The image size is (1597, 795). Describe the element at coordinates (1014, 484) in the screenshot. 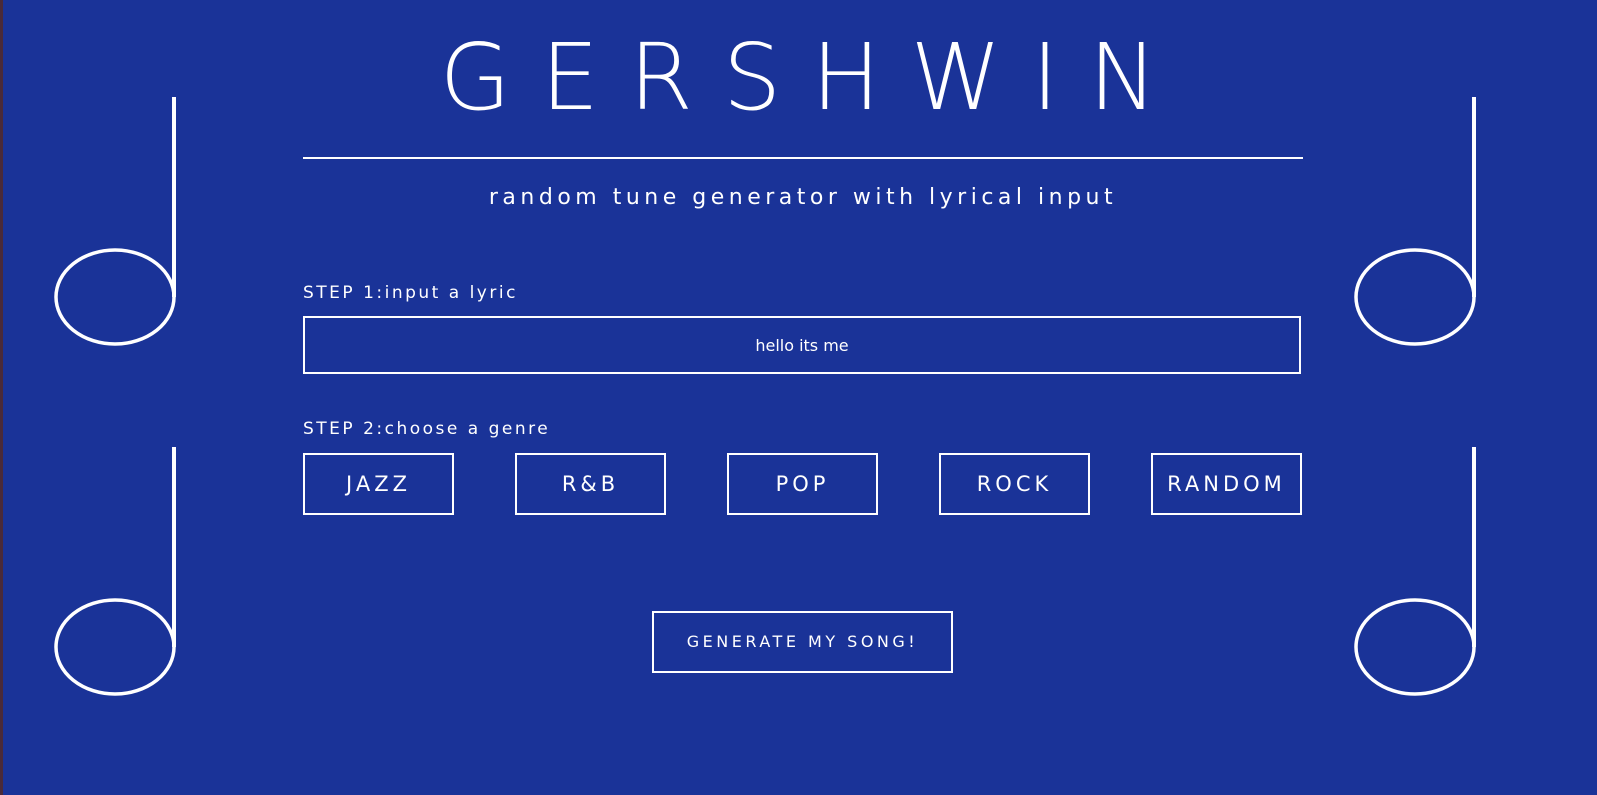

I see `genre-button-rock: ROCK` at that location.